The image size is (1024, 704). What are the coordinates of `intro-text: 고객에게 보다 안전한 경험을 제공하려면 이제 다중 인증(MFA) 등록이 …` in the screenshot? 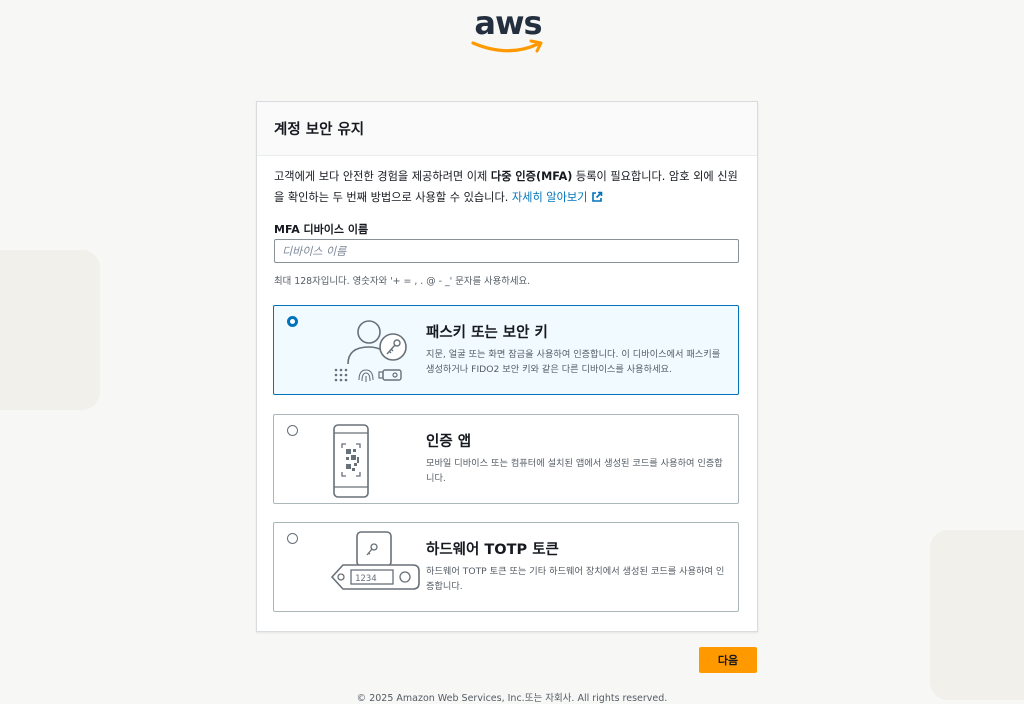 It's located at (509, 187).